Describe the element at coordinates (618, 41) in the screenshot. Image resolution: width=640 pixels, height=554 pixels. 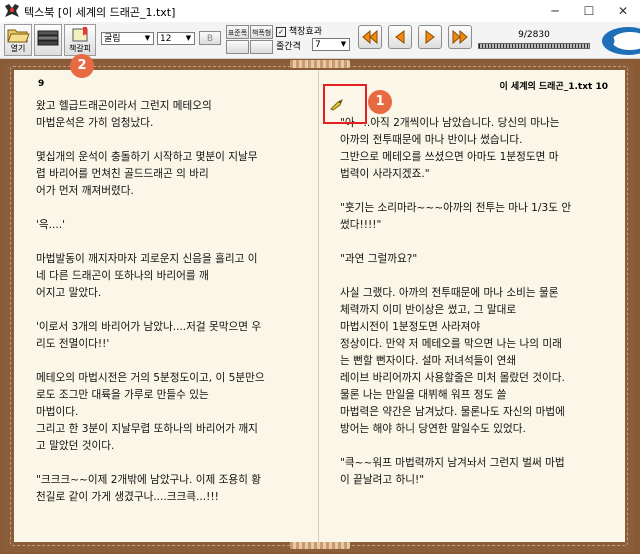
I see `globe-icon` at that location.